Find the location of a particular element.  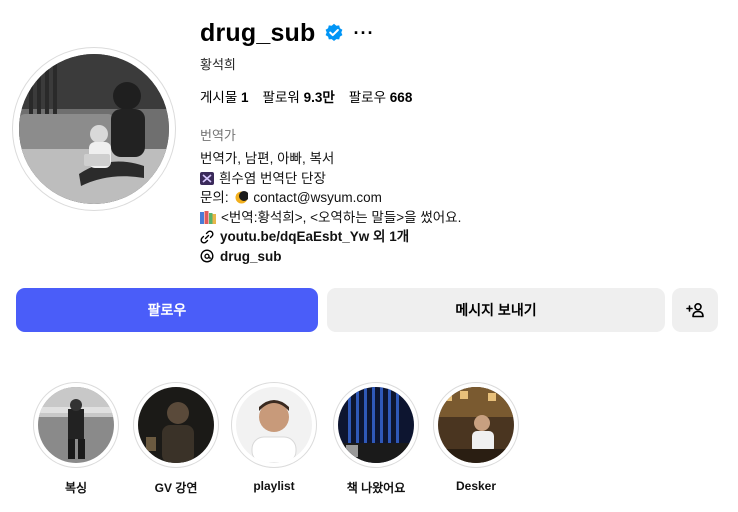

follow-button: 팔로우 is located at coordinates (167, 310).